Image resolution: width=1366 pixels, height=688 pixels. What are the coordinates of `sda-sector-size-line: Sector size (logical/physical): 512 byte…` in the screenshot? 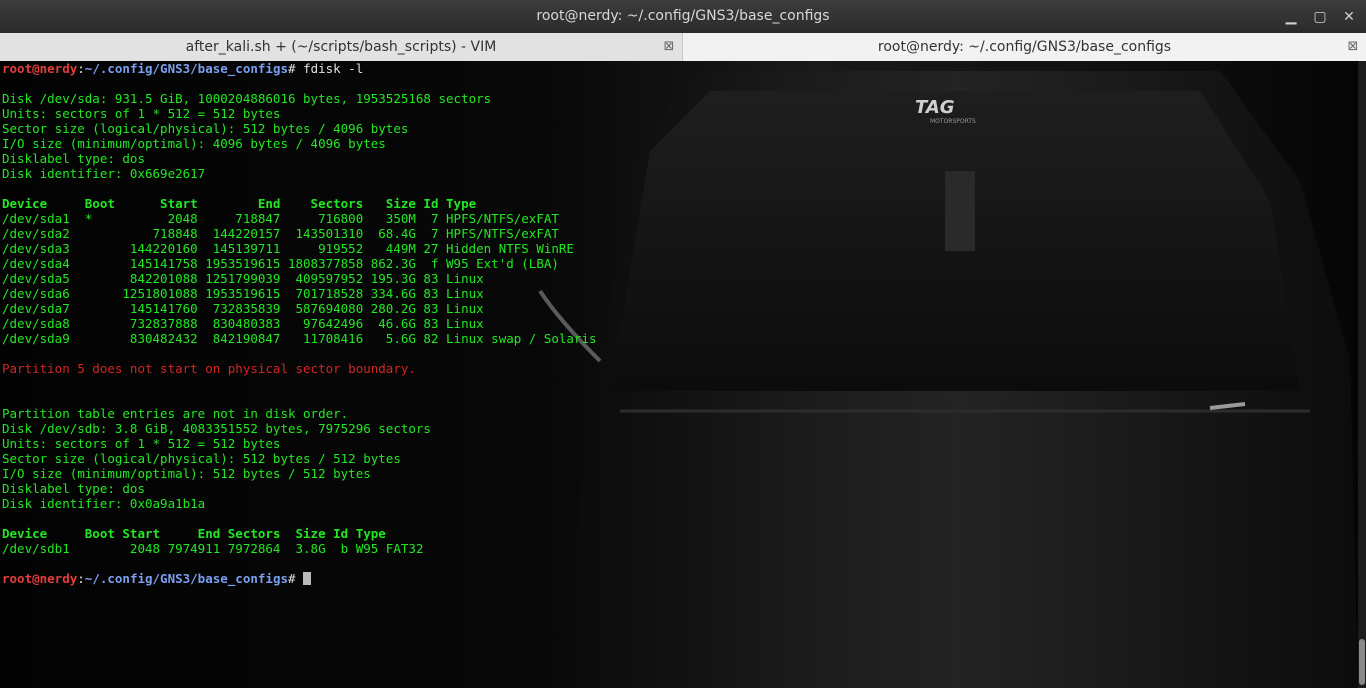 It's located at (205, 128).